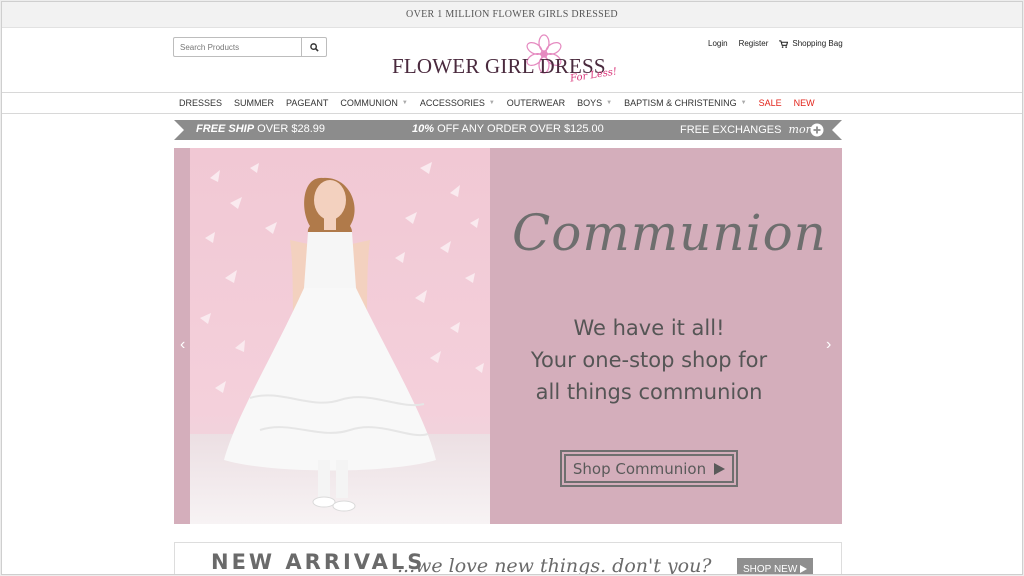 This screenshot has width=1024, height=576. Describe the element at coordinates (237, 47) in the screenshot. I see `search-input` at that location.